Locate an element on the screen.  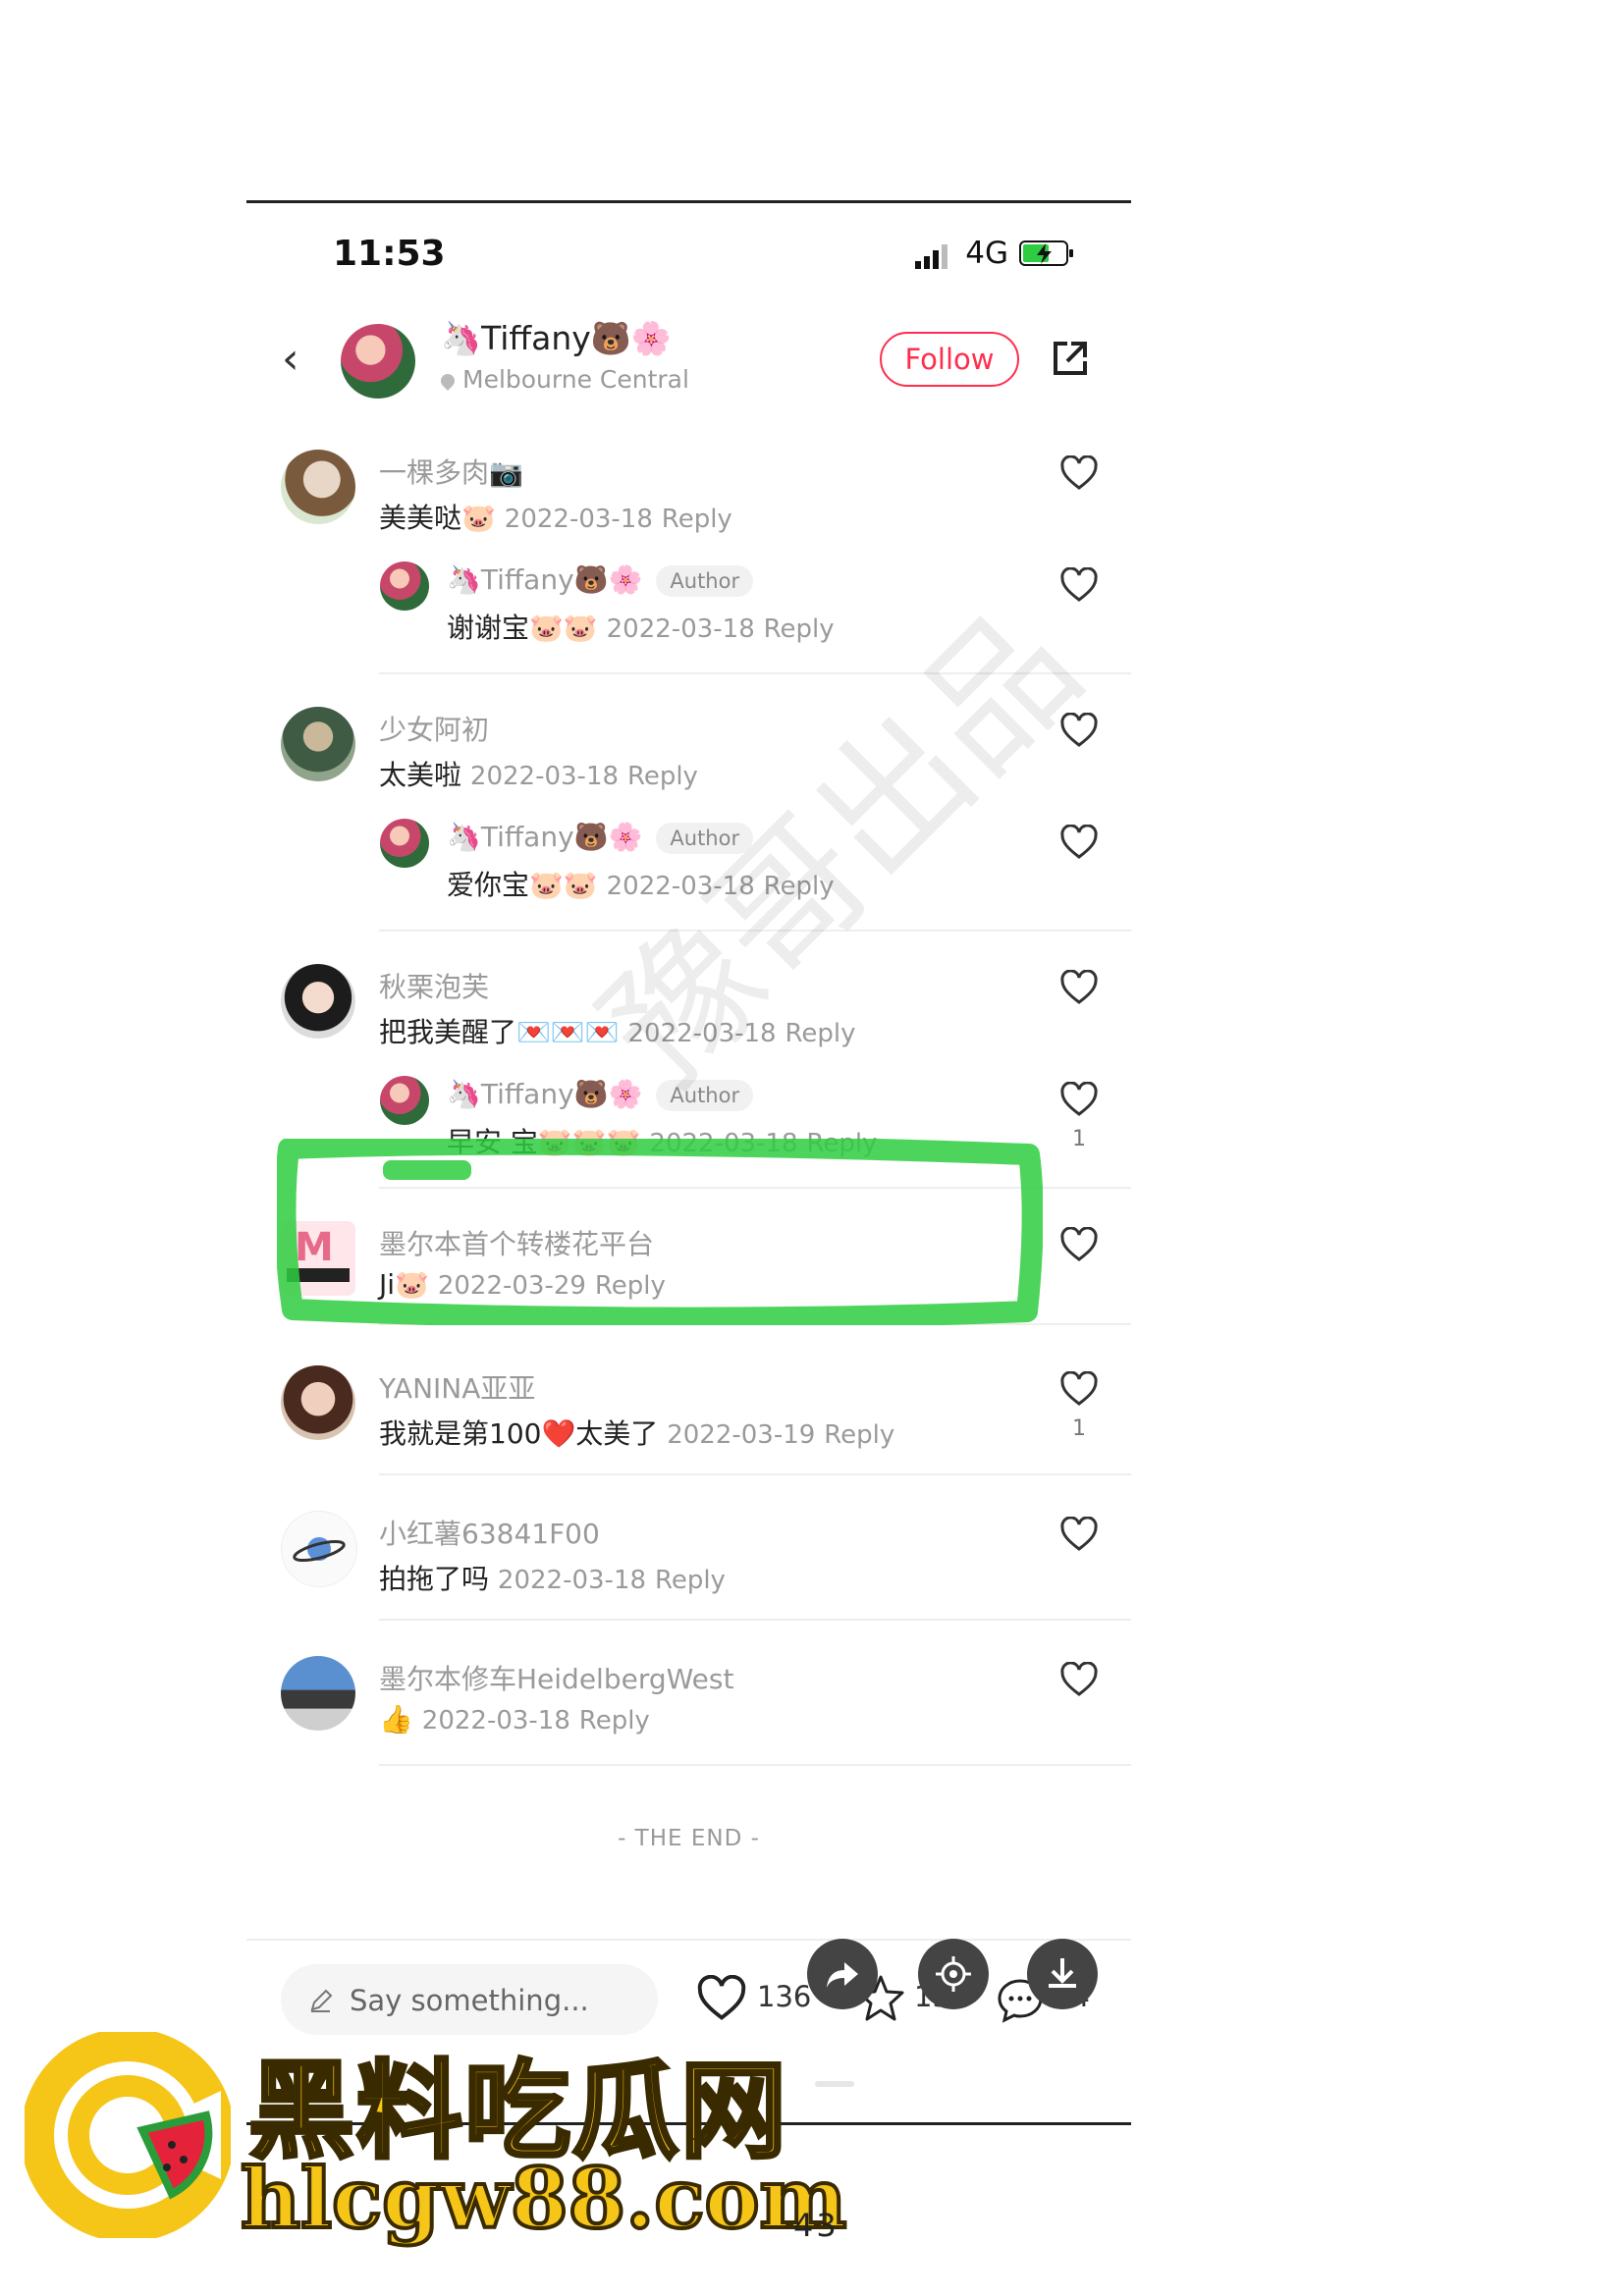
commenter-name: 墨尔本修车HeidelbergWest is located at coordinates (556, 1677).